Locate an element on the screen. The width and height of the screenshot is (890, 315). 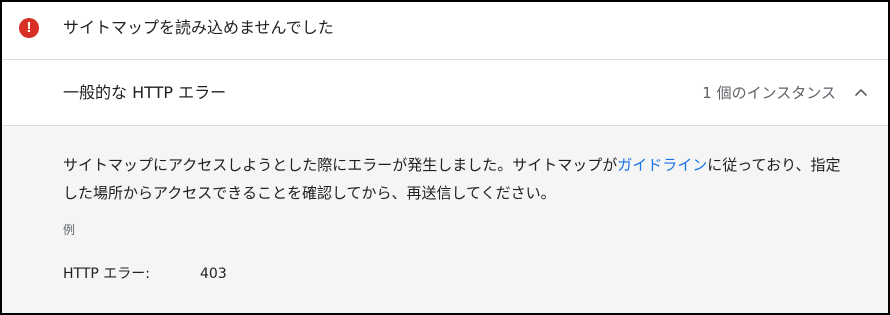
chevron-up-icon is located at coordinates (861, 93).